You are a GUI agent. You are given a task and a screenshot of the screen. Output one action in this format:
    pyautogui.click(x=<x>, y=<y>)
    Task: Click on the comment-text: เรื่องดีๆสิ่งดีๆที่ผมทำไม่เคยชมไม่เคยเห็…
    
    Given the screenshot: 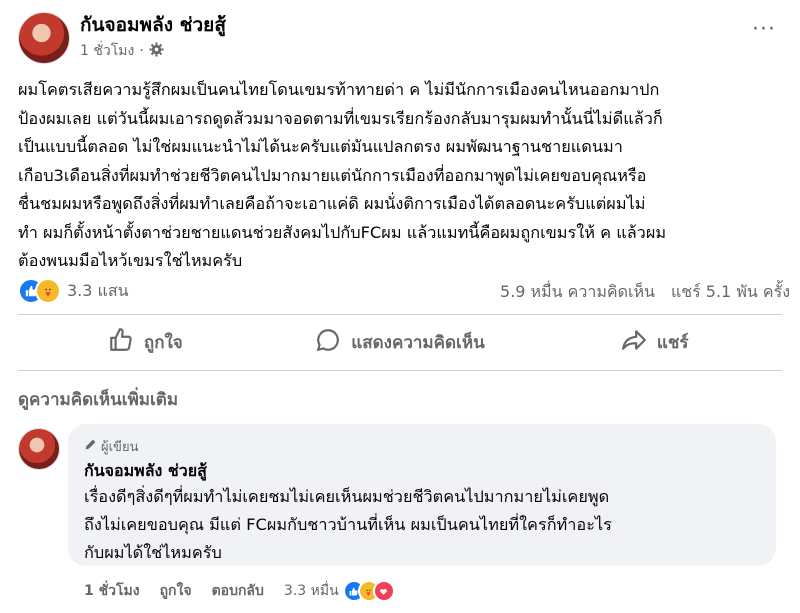 What is the action you would take?
    pyautogui.click(x=348, y=525)
    